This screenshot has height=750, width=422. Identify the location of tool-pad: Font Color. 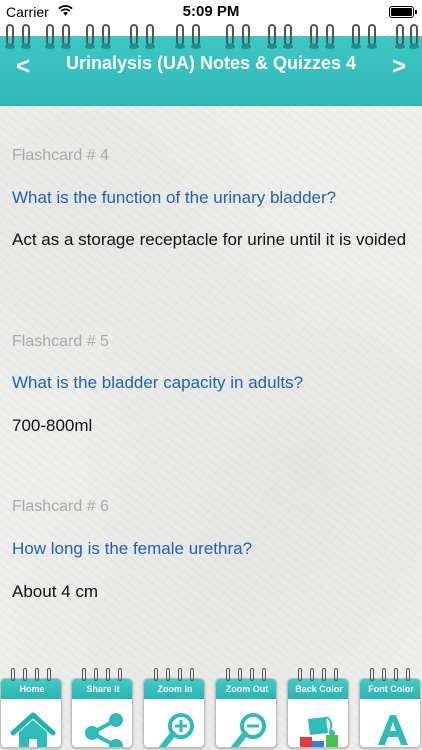
(390, 713).